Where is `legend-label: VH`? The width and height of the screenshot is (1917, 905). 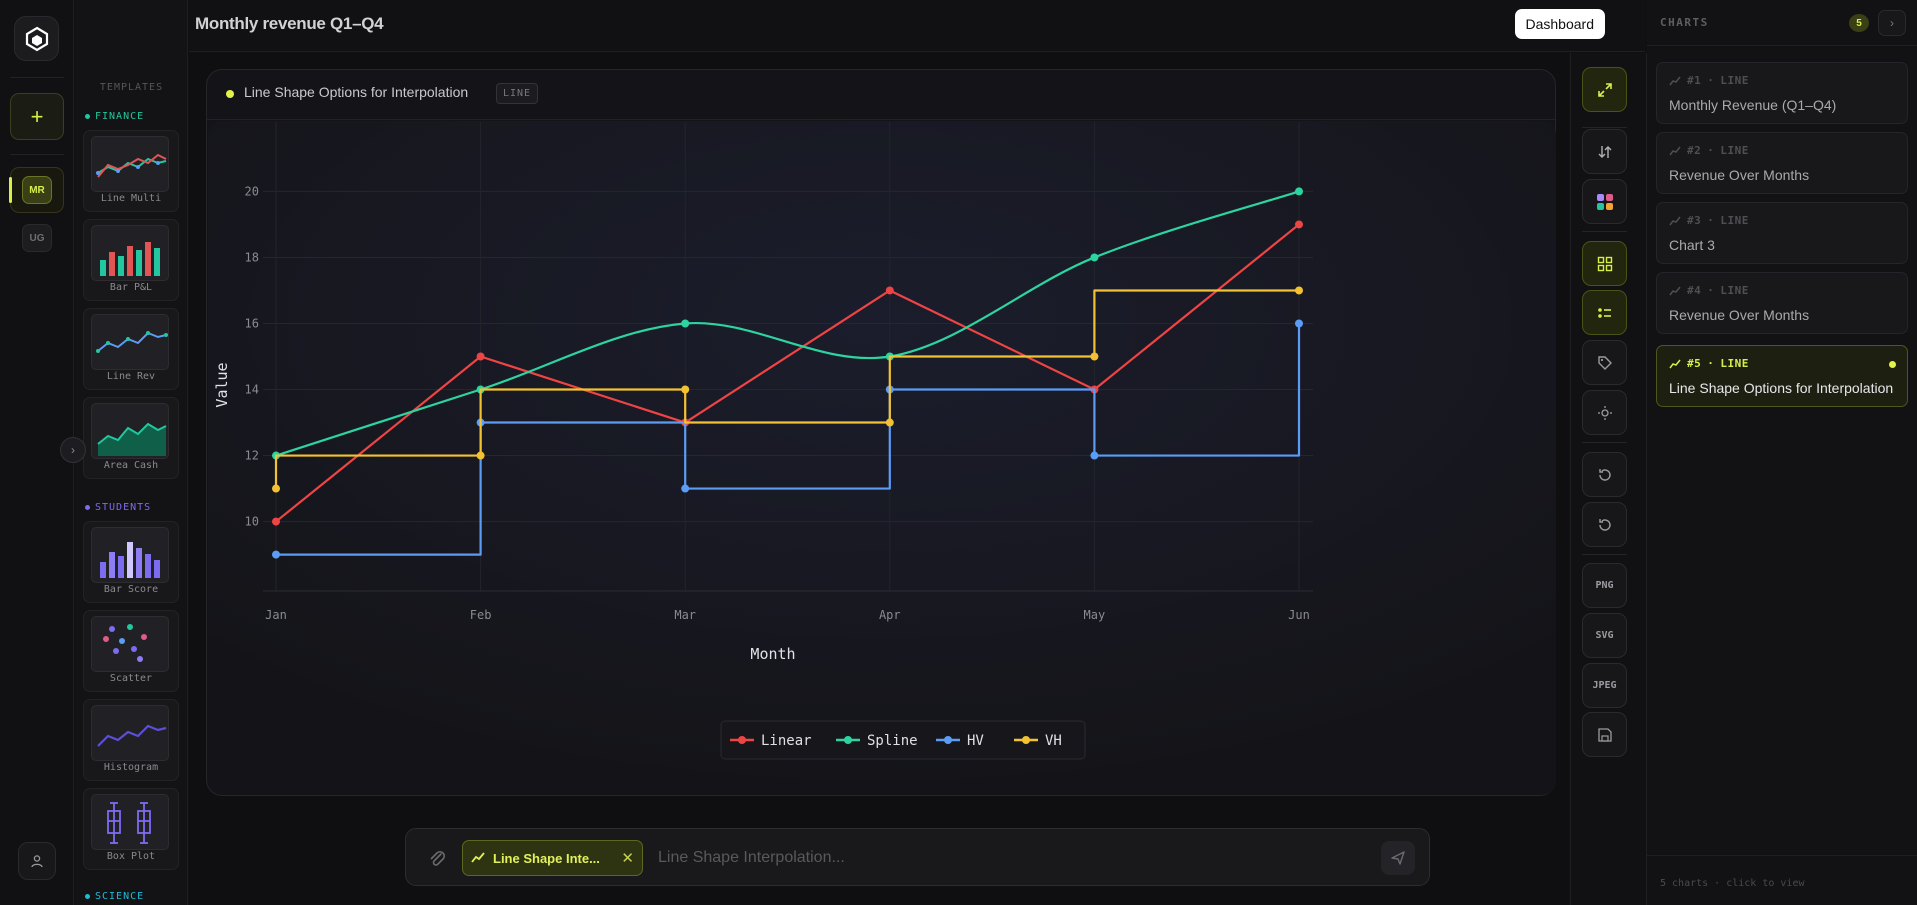 legend-label: VH is located at coordinates (1053, 741).